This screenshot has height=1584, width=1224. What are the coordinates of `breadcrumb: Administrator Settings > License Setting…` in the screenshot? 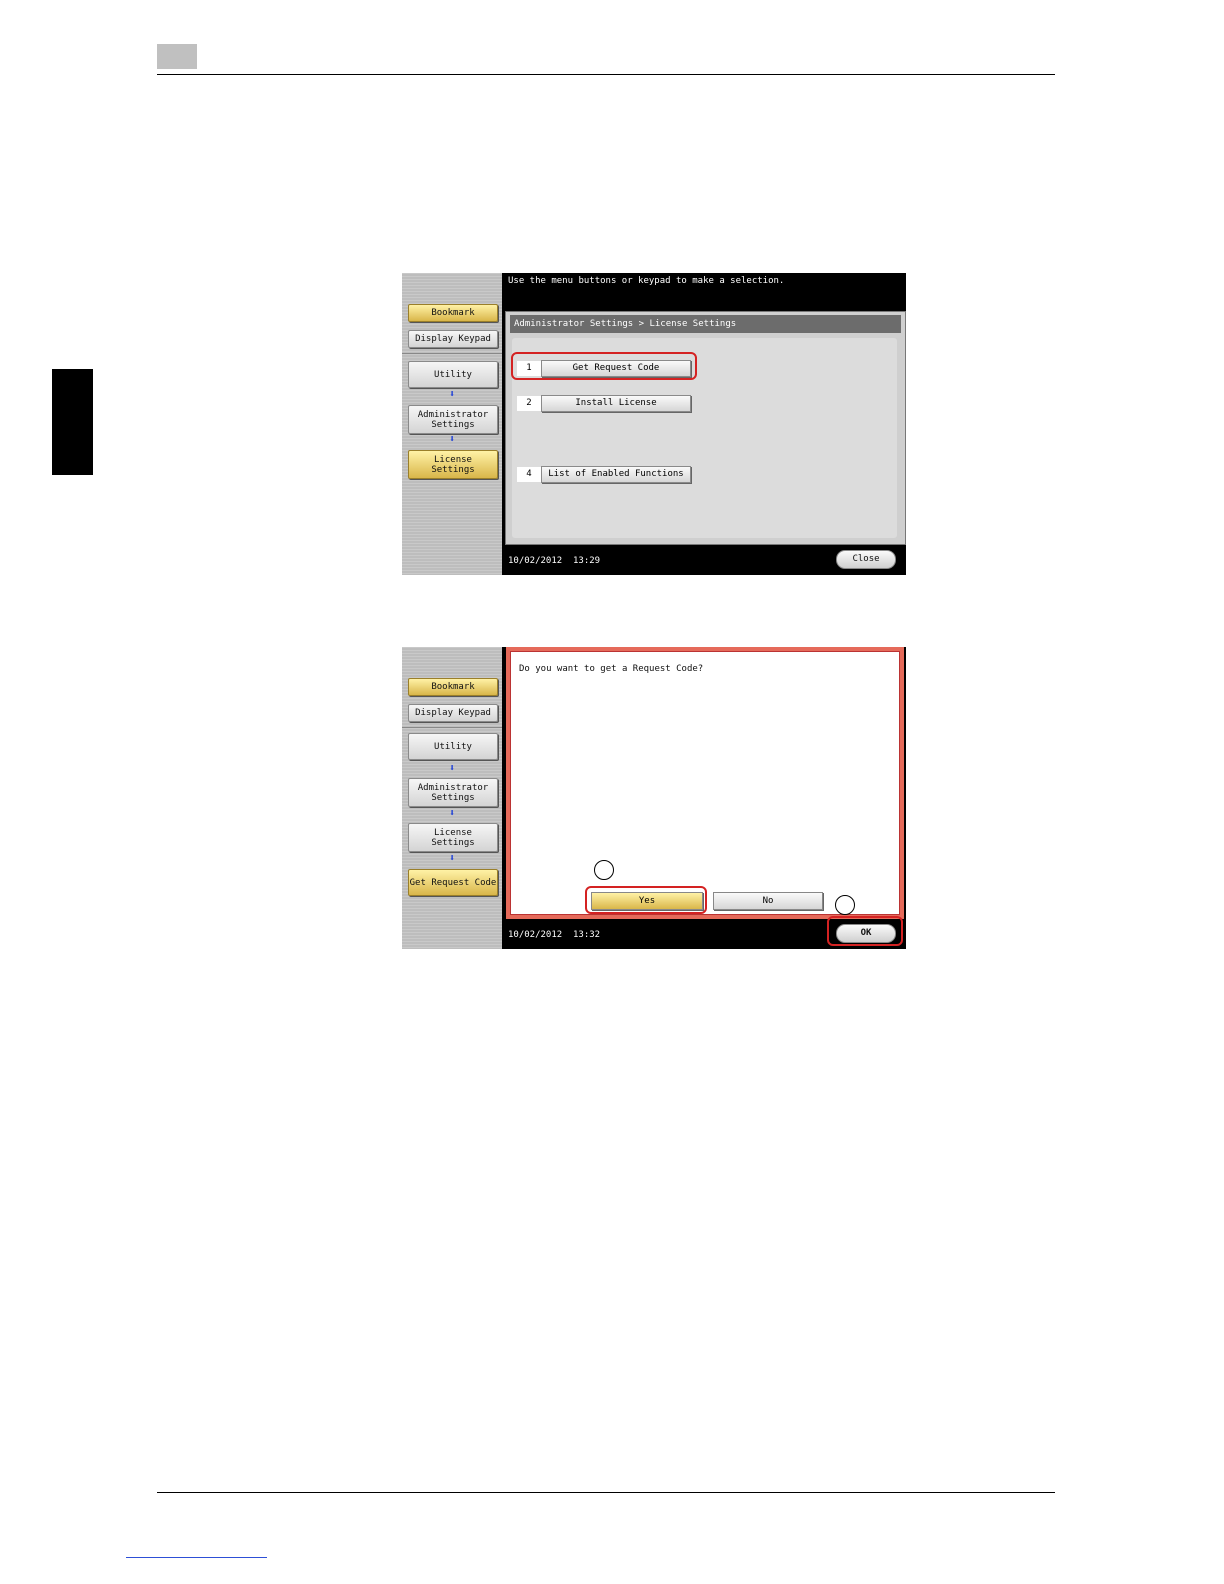 It's located at (705, 324).